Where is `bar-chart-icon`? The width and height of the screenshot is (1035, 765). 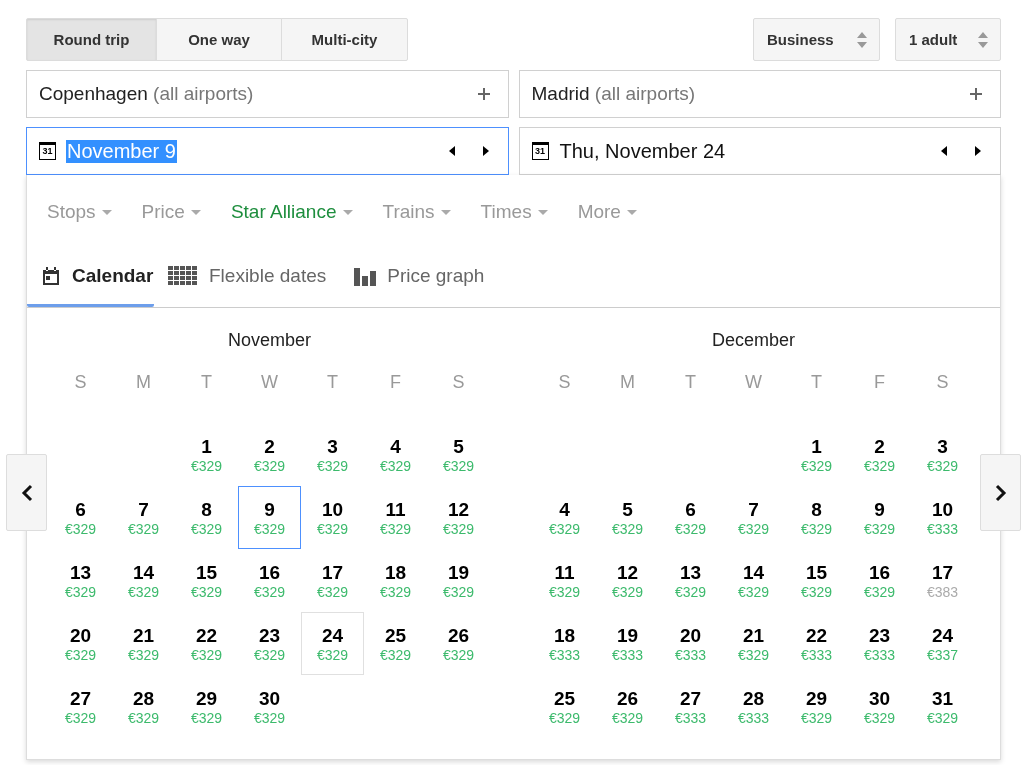 bar-chart-icon is located at coordinates (365, 275).